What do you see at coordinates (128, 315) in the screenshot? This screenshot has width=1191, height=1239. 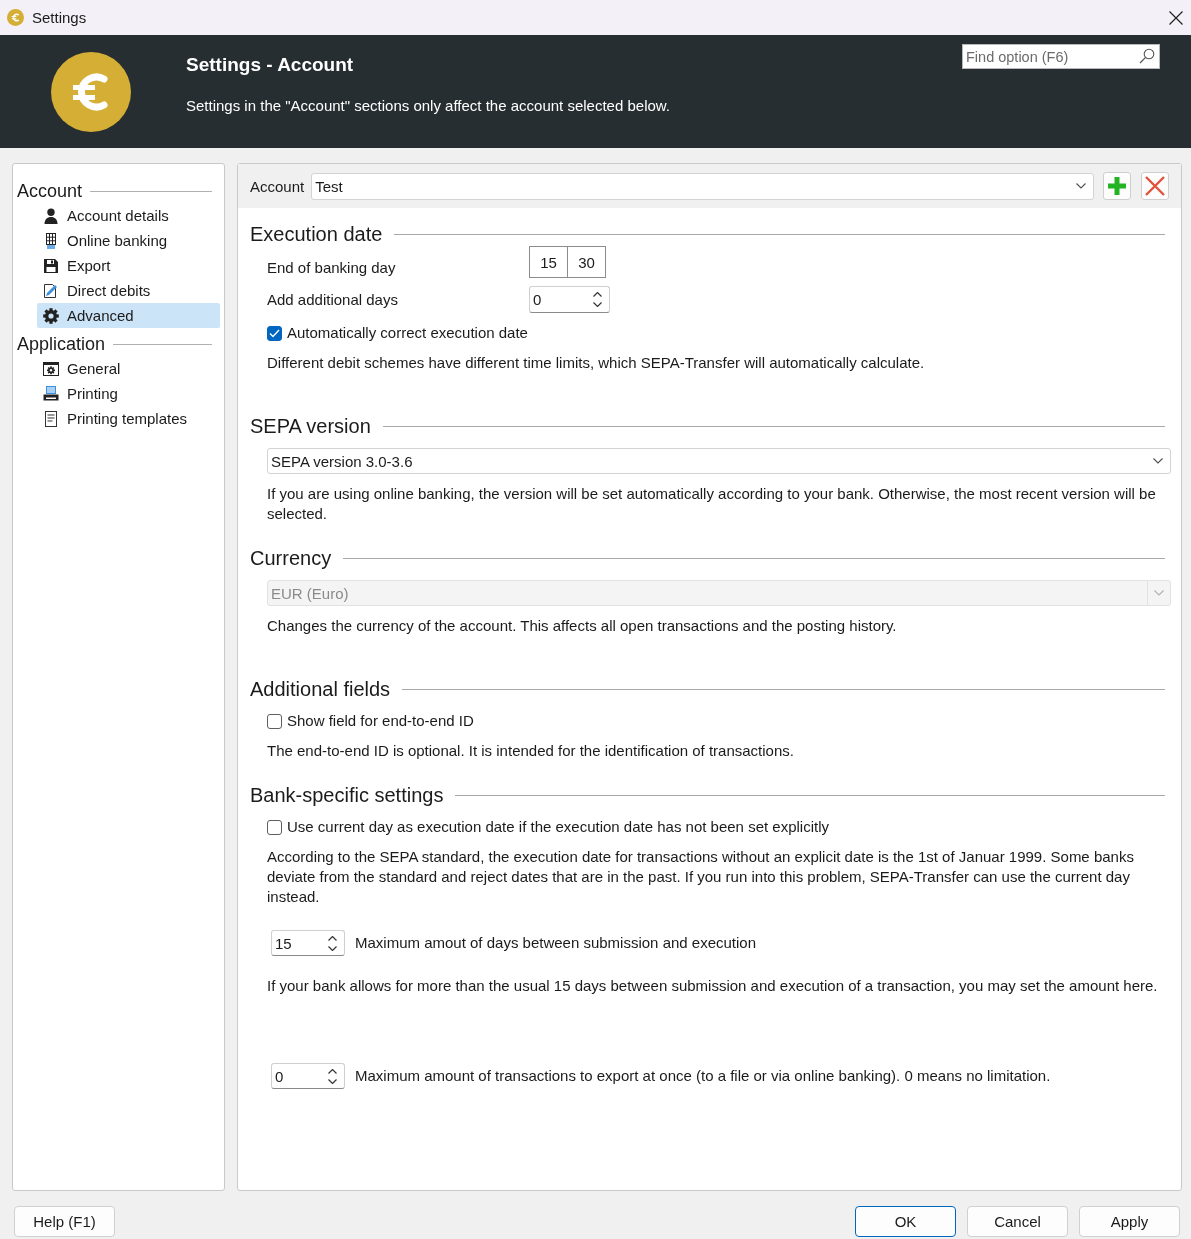 I see `sidebar-item: Advanced` at bounding box center [128, 315].